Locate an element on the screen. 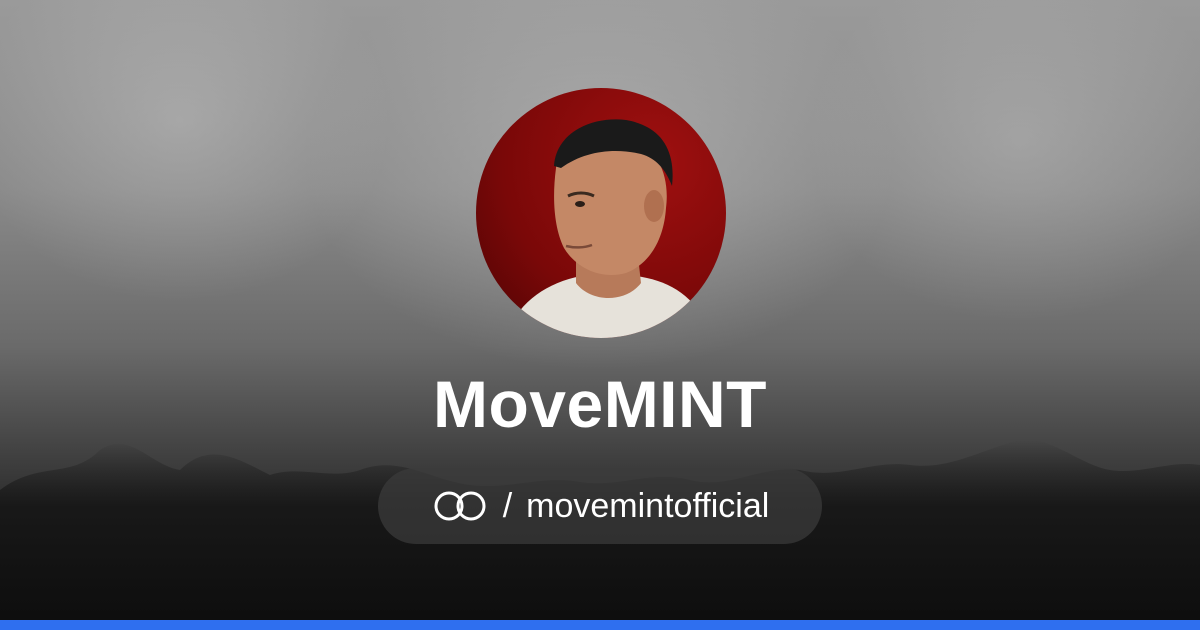 The width and height of the screenshot is (1200, 630). handle-pill: / movemintofficial is located at coordinates (600, 506).